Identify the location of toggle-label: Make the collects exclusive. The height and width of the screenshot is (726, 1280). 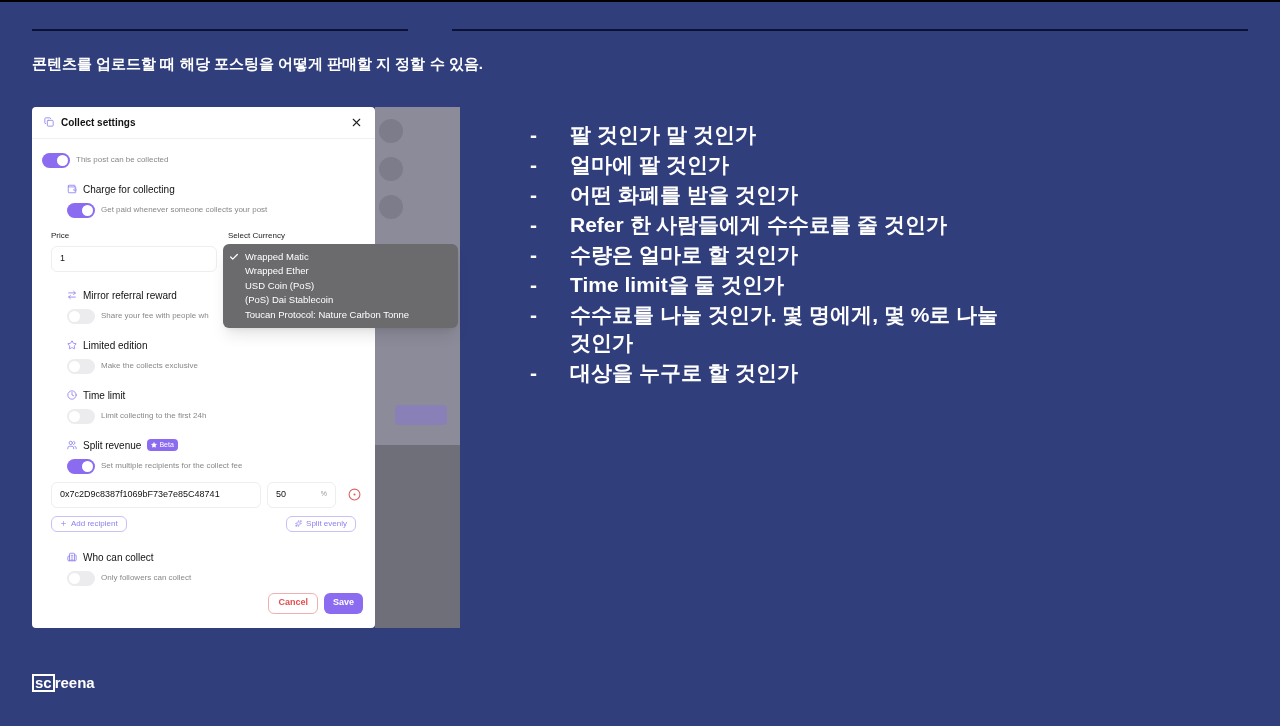
(149, 366).